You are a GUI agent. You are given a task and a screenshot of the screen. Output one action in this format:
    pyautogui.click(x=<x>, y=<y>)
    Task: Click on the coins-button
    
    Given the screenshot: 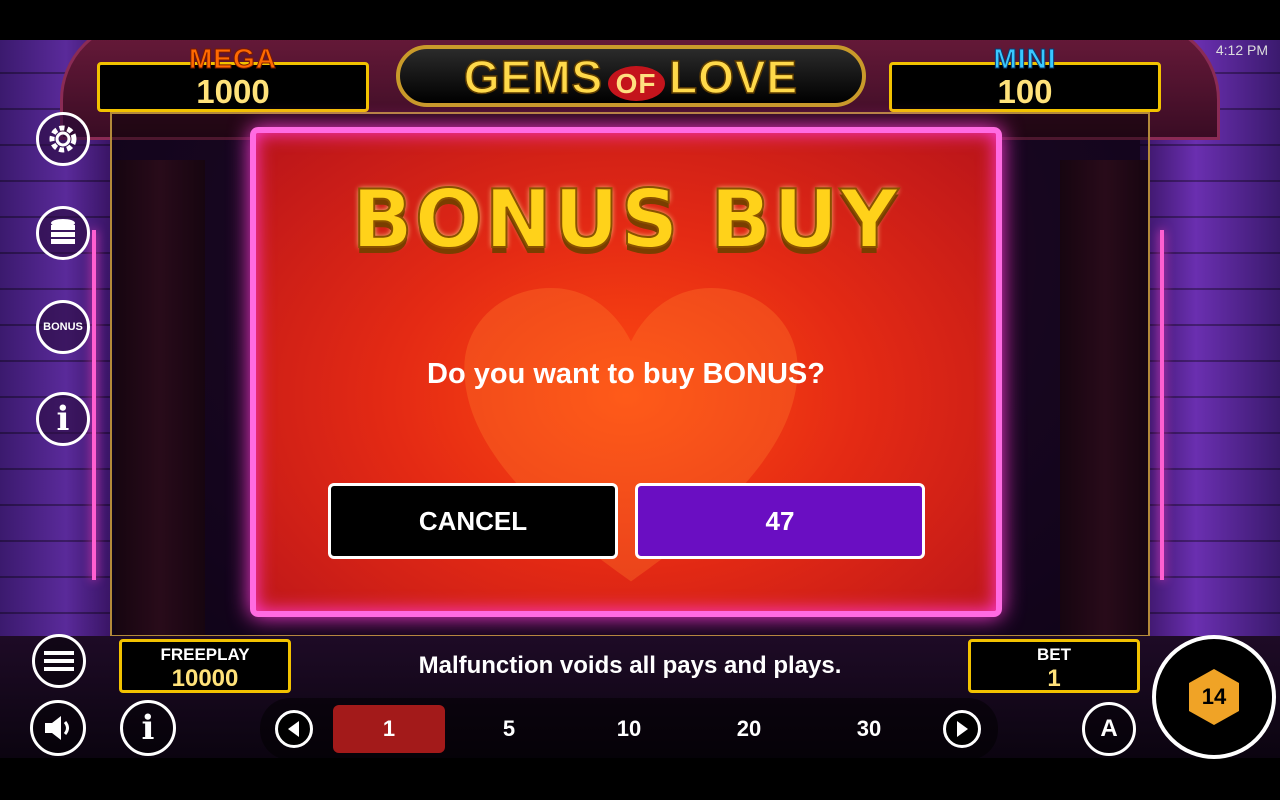 What is the action you would take?
    pyautogui.click(x=63, y=233)
    